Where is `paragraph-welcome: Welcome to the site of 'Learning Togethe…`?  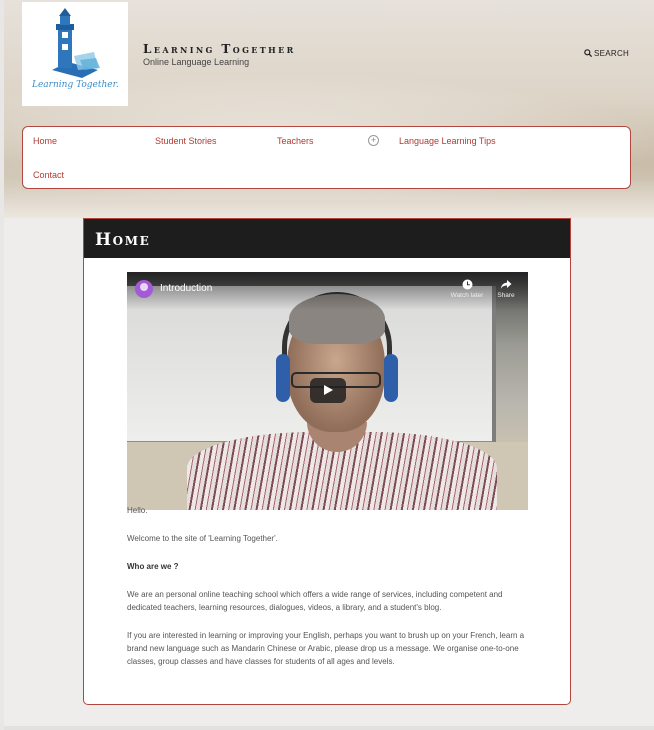 paragraph-welcome: Welcome to the site of 'Learning Togethe… is located at coordinates (202, 538).